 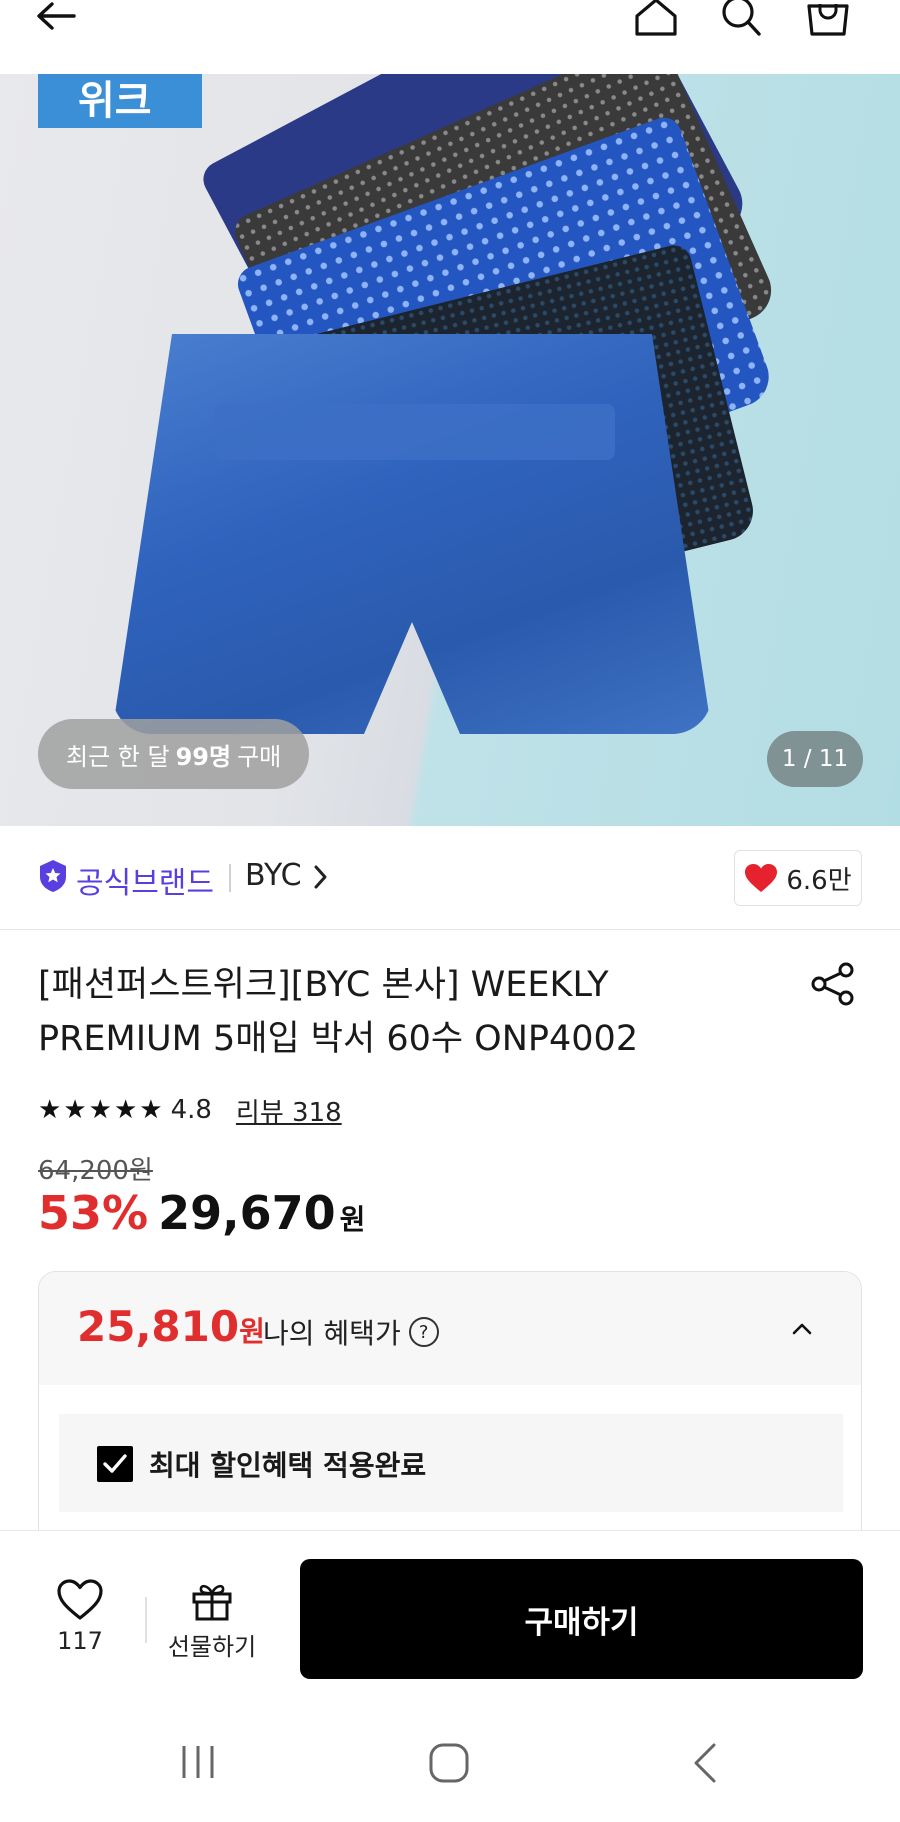 I want to click on benefit-price: 25,810원, so click(x=171, y=1326).